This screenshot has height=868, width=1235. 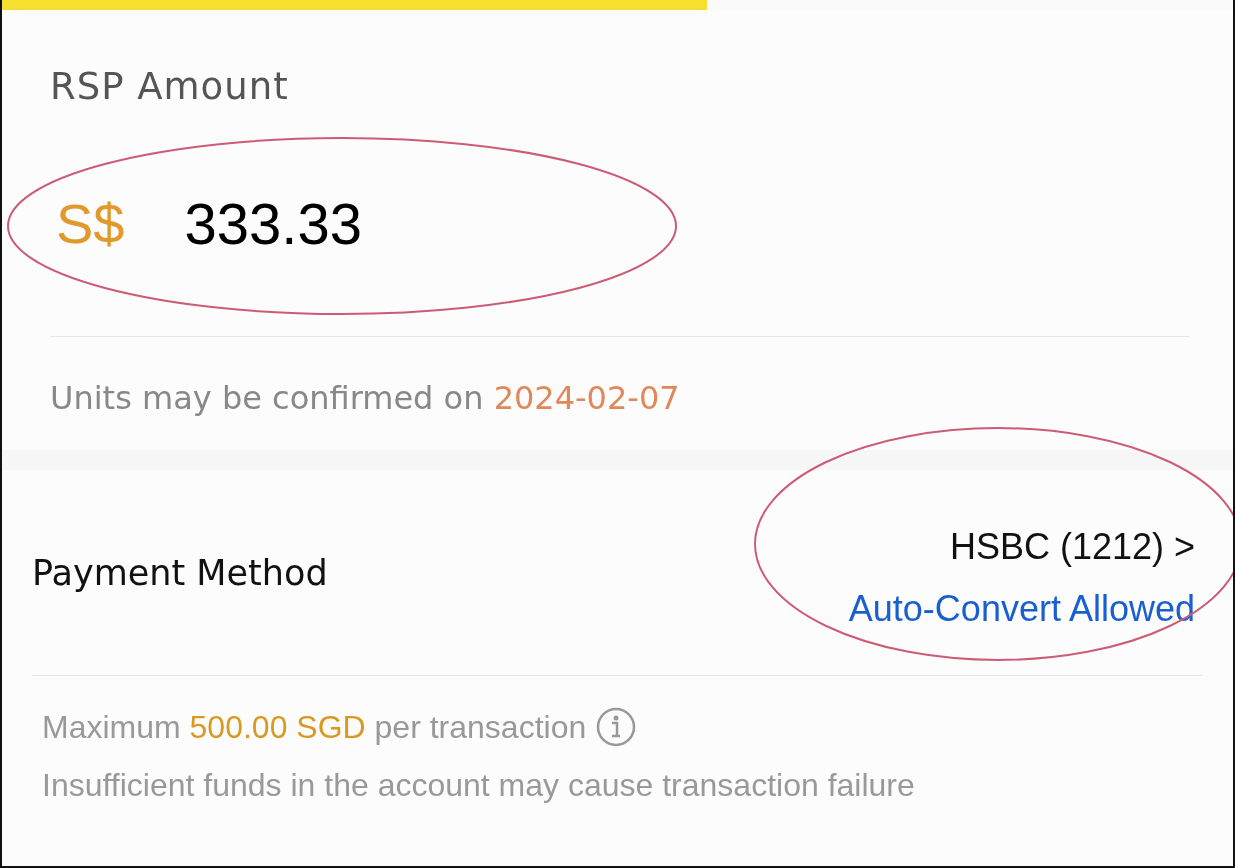 What do you see at coordinates (1072, 546) in the screenshot?
I see `account-link: HSBC (1212) >` at bounding box center [1072, 546].